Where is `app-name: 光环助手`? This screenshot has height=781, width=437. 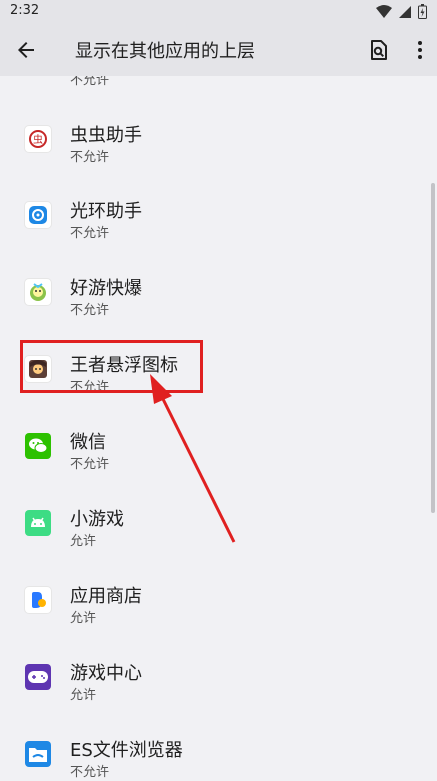
app-name: 光环助手 is located at coordinates (106, 211).